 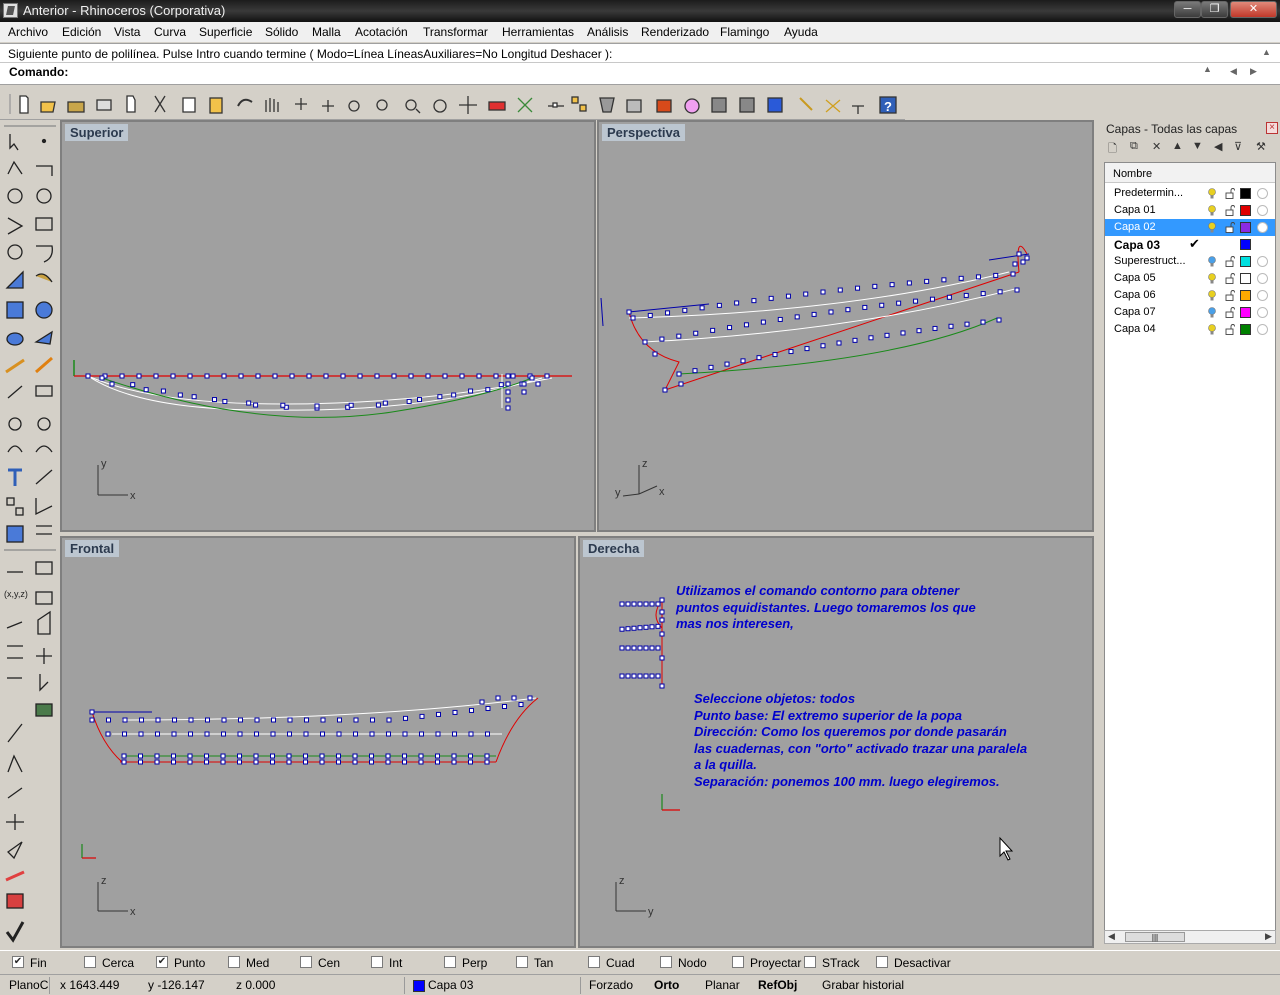 What do you see at coordinates (162, 962) in the screenshot?
I see `osnap-checkbox: ✔` at bounding box center [162, 962].